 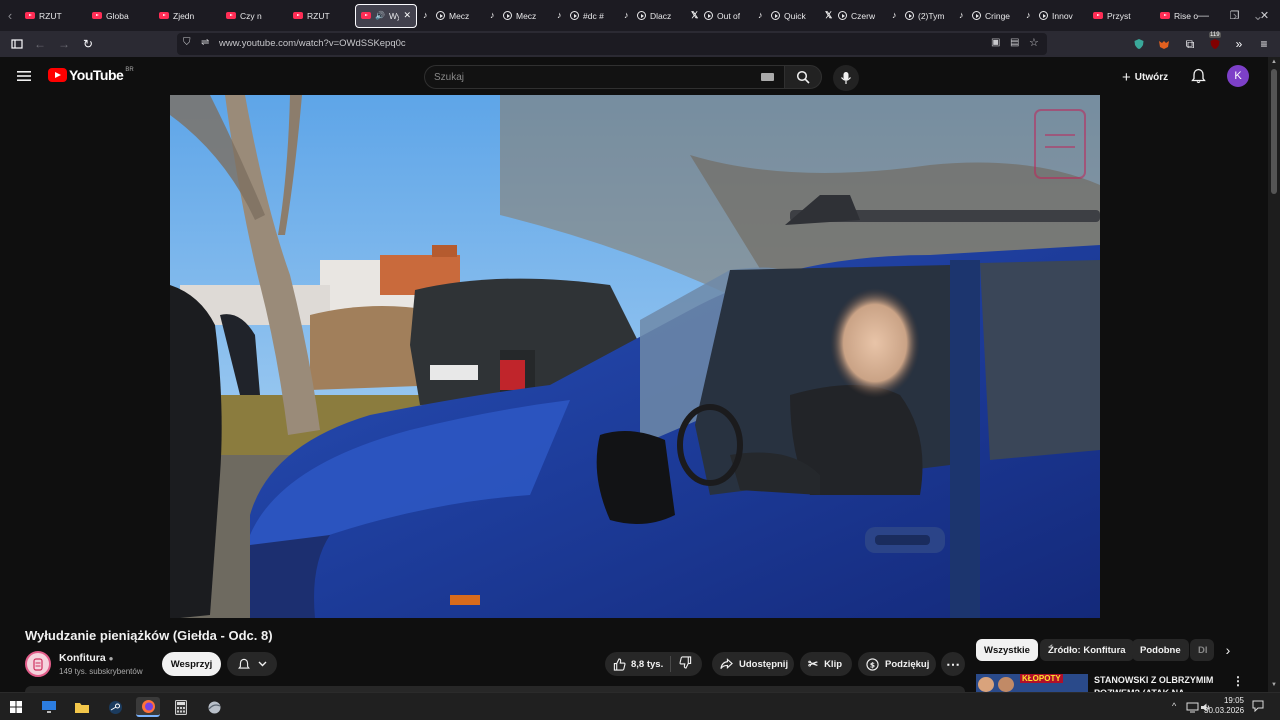 What do you see at coordinates (1215, 42) in the screenshot?
I see `ublock-icon: 119` at bounding box center [1215, 42].